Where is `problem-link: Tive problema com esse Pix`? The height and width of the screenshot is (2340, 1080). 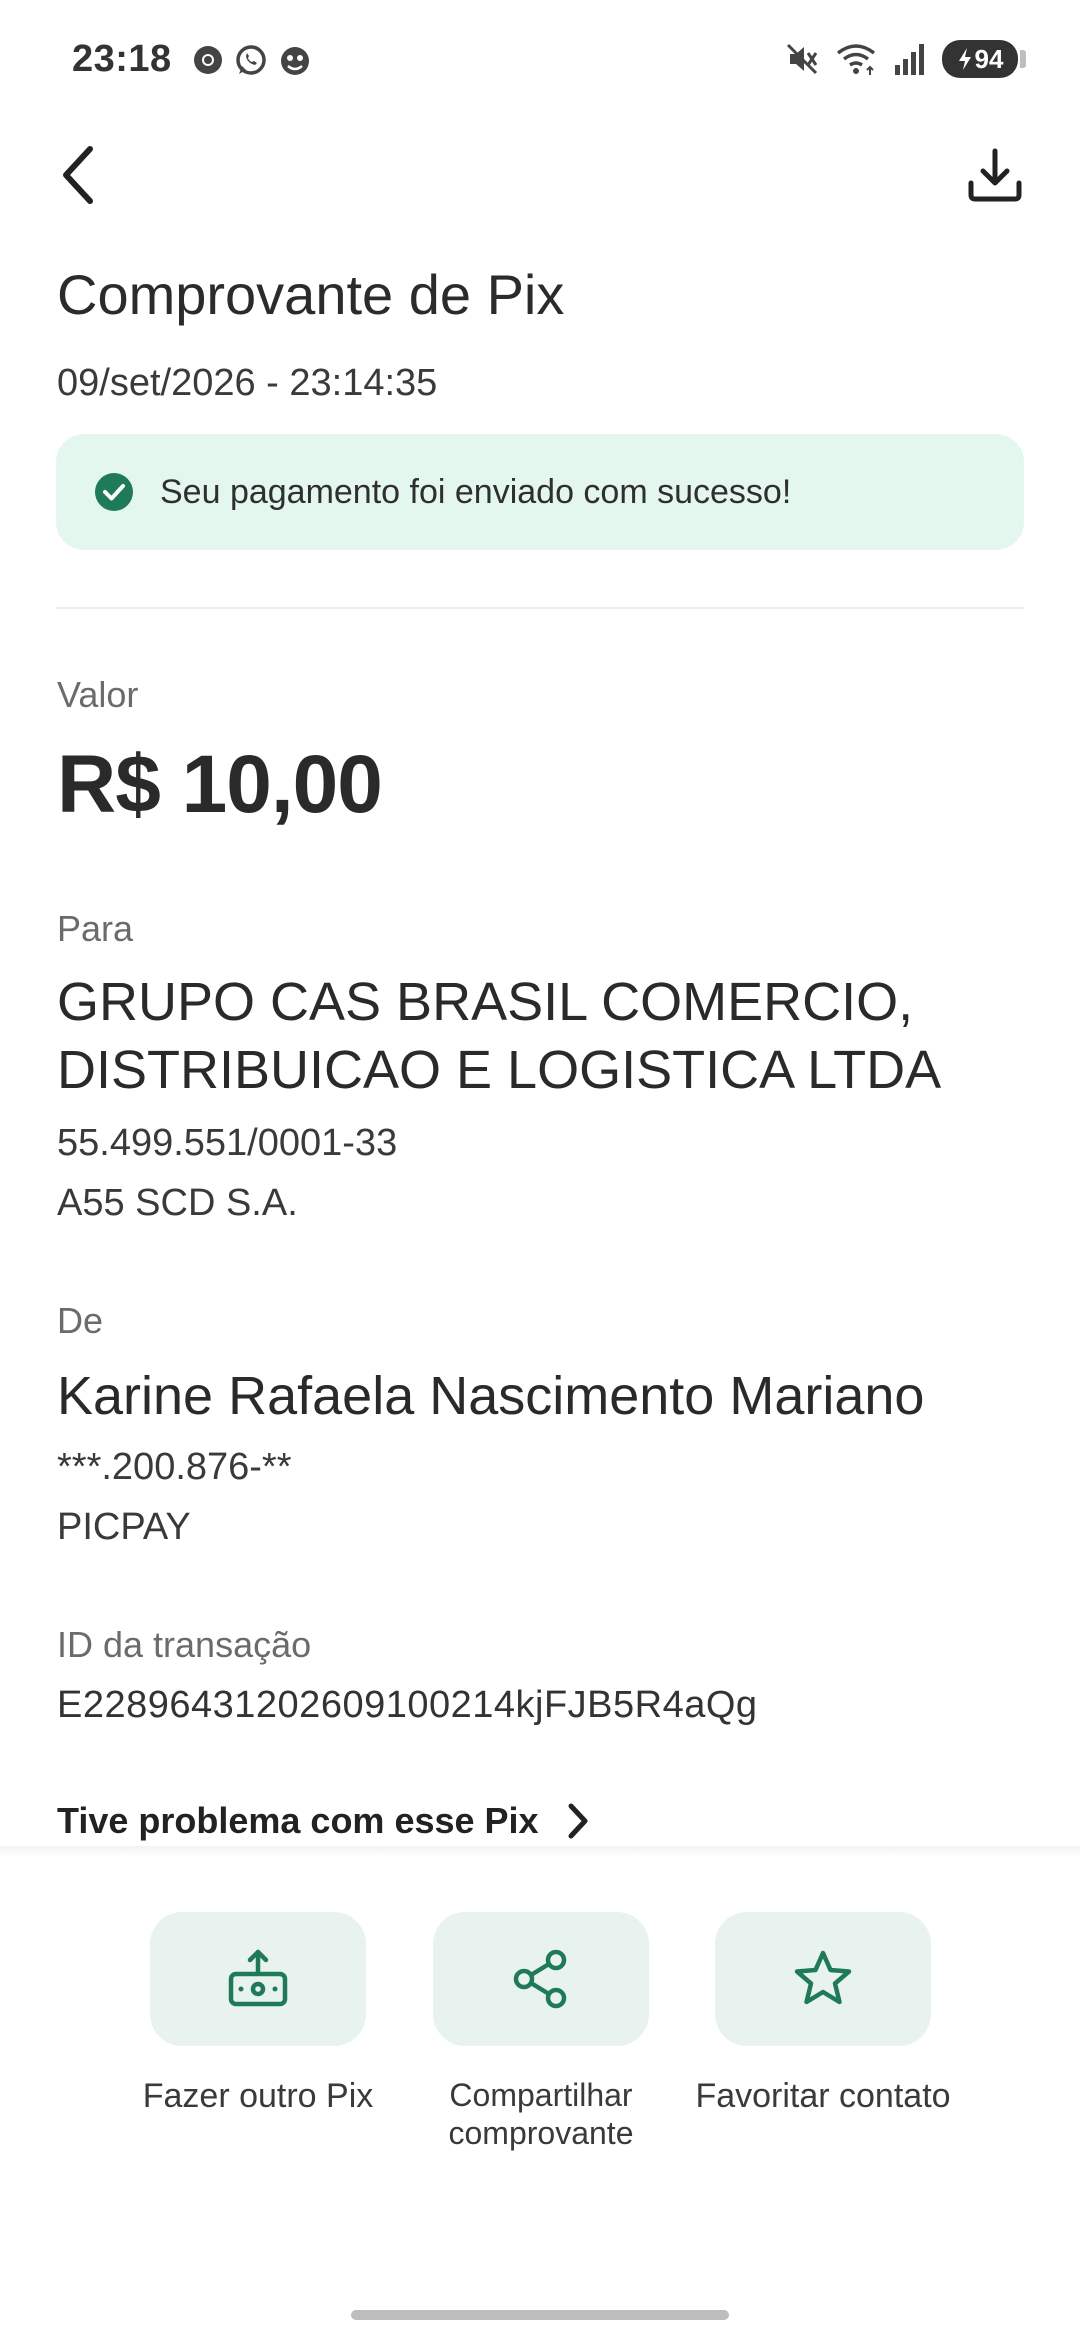 problem-link: Tive problema com esse Pix is located at coordinates (323, 1821).